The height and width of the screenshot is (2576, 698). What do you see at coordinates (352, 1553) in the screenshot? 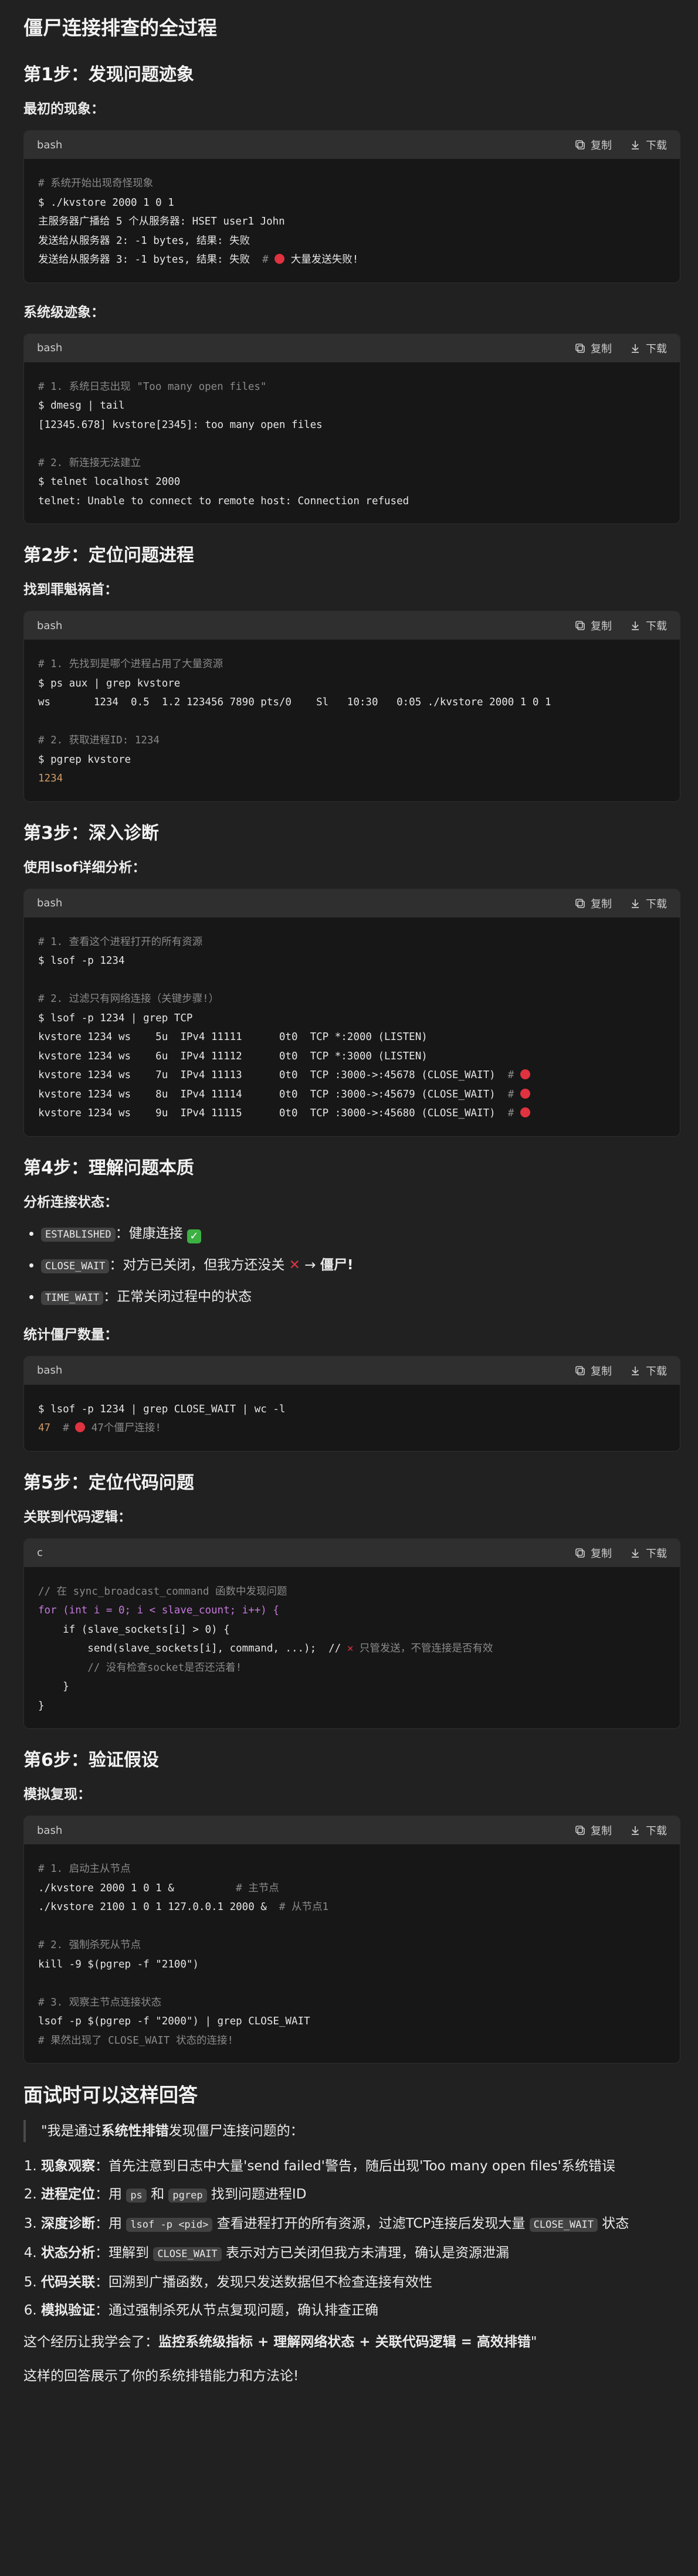
I see `code-header: c 复制 下载` at bounding box center [352, 1553].